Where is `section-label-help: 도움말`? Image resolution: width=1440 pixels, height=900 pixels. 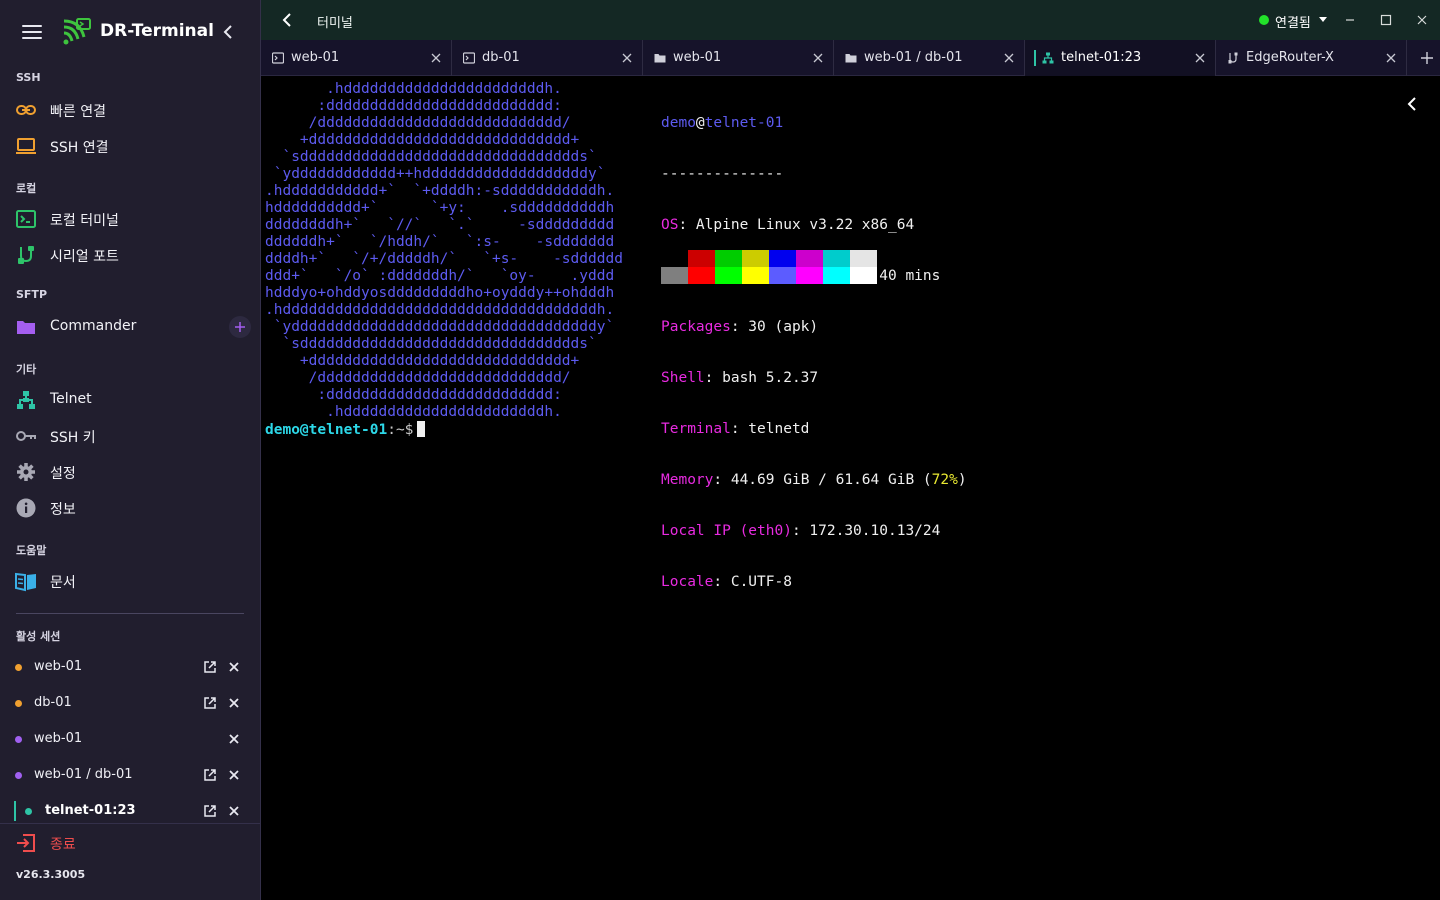
section-label-help: 도움말 is located at coordinates (31, 550).